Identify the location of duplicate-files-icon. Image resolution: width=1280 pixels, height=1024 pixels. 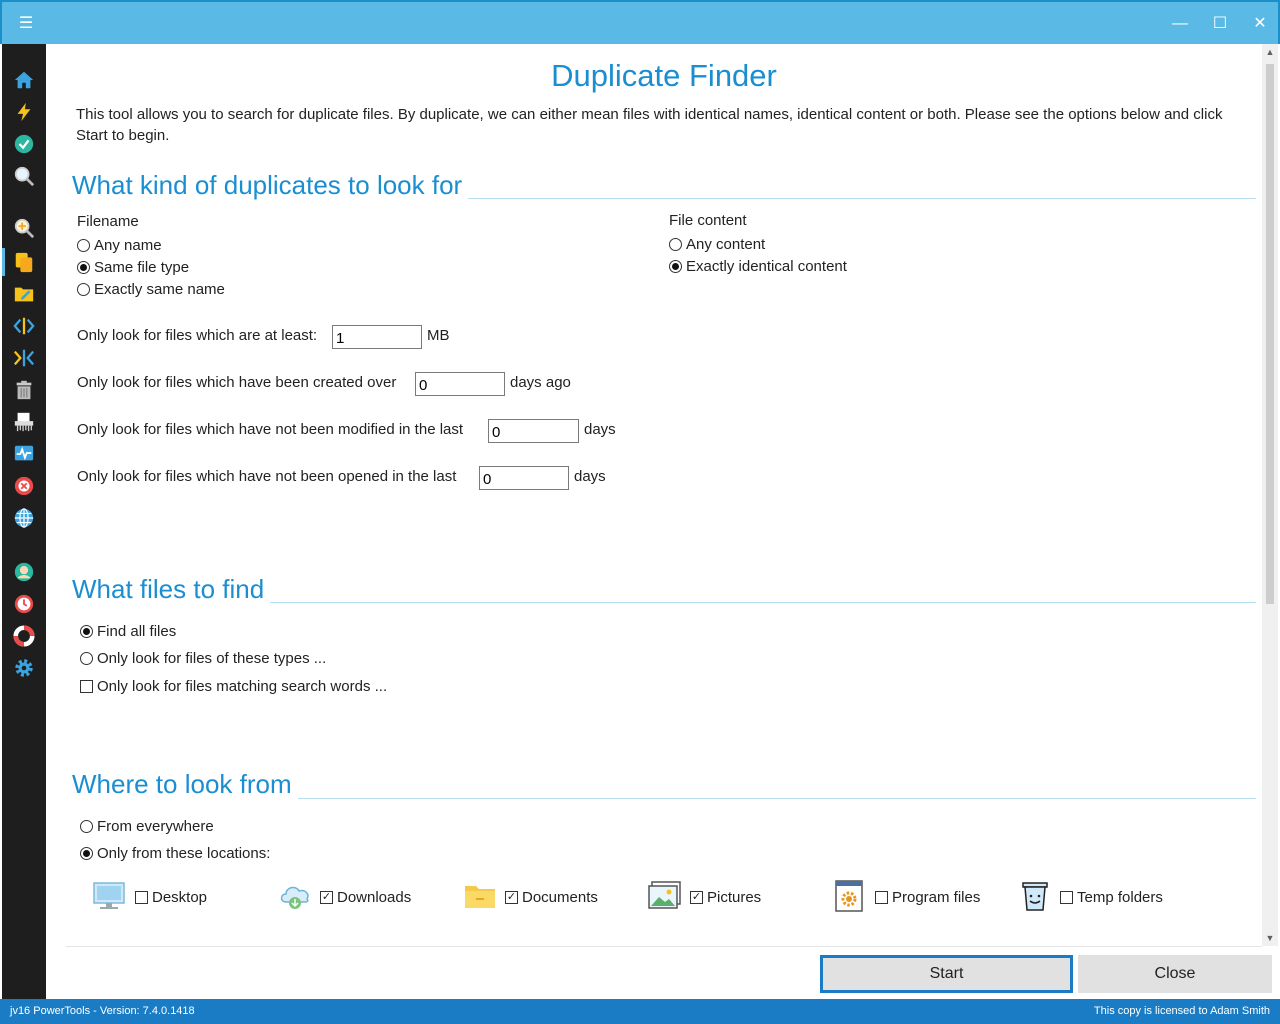
(24, 262).